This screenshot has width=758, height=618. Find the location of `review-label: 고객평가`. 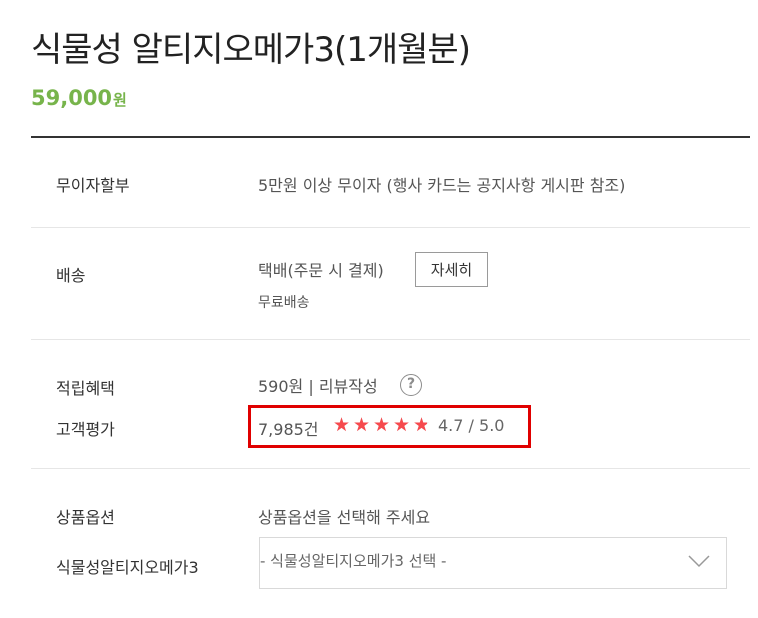

review-label: 고객평가 is located at coordinates (85, 429).